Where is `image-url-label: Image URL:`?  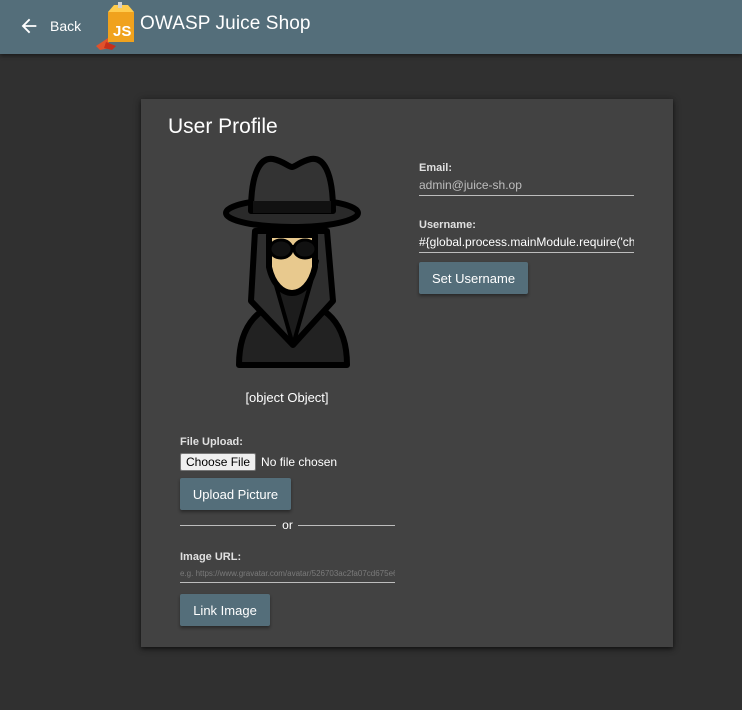 image-url-label: Image URL: is located at coordinates (211, 557).